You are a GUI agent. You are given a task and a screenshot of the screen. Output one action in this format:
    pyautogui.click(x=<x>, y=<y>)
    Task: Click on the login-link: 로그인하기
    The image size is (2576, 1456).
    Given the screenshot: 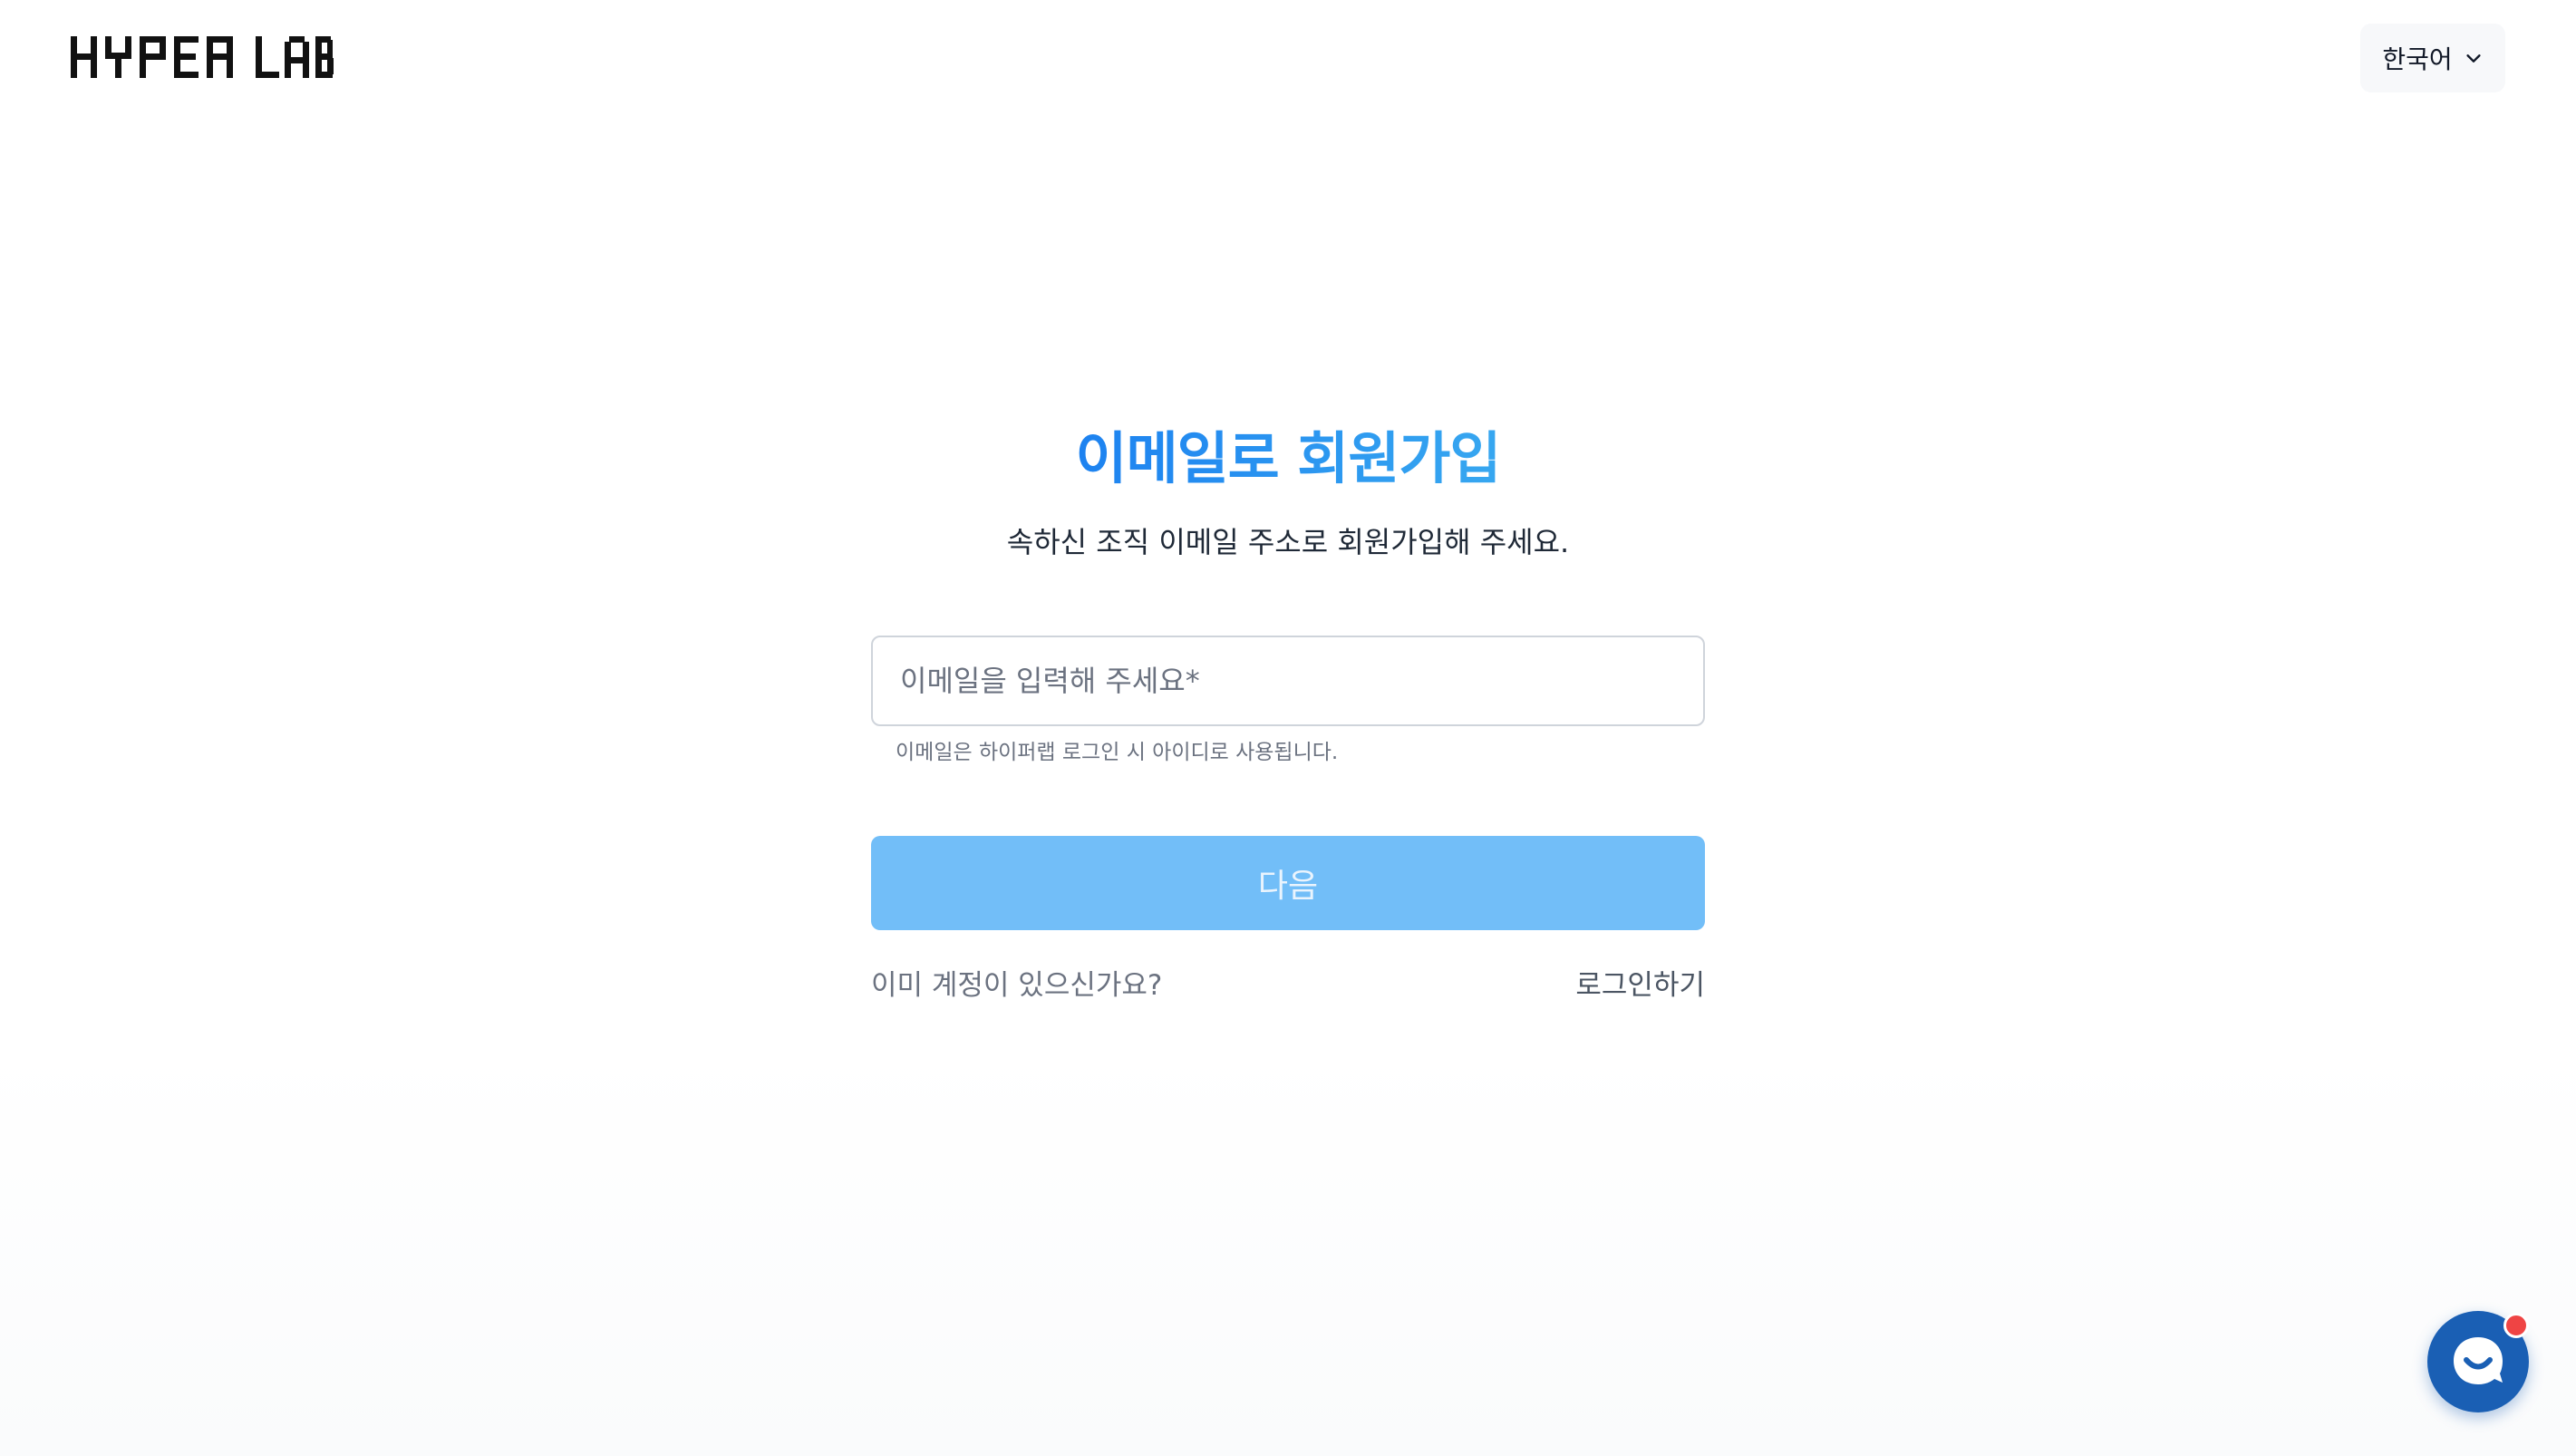 What is the action you would take?
    pyautogui.click(x=1640, y=982)
    